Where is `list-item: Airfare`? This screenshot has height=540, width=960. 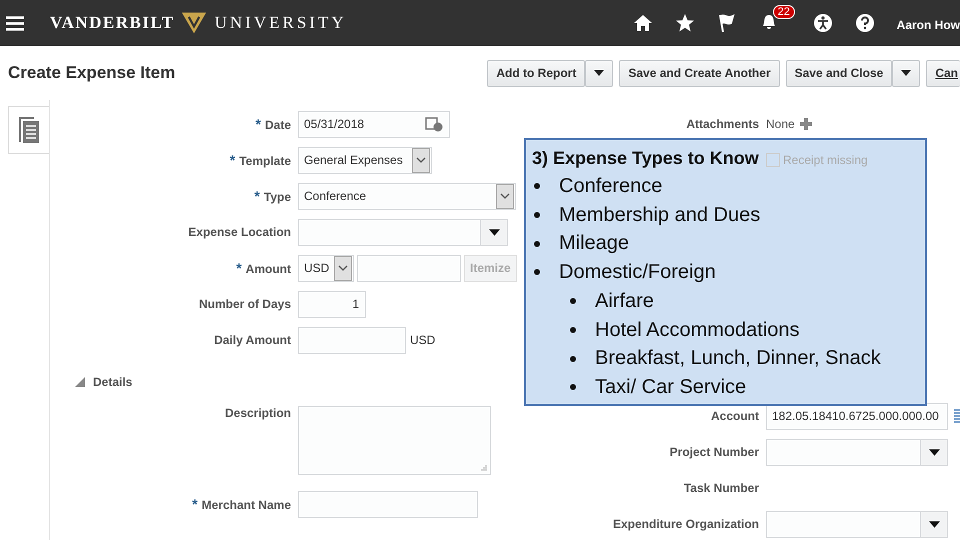
list-item: Airfare is located at coordinates (624, 301).